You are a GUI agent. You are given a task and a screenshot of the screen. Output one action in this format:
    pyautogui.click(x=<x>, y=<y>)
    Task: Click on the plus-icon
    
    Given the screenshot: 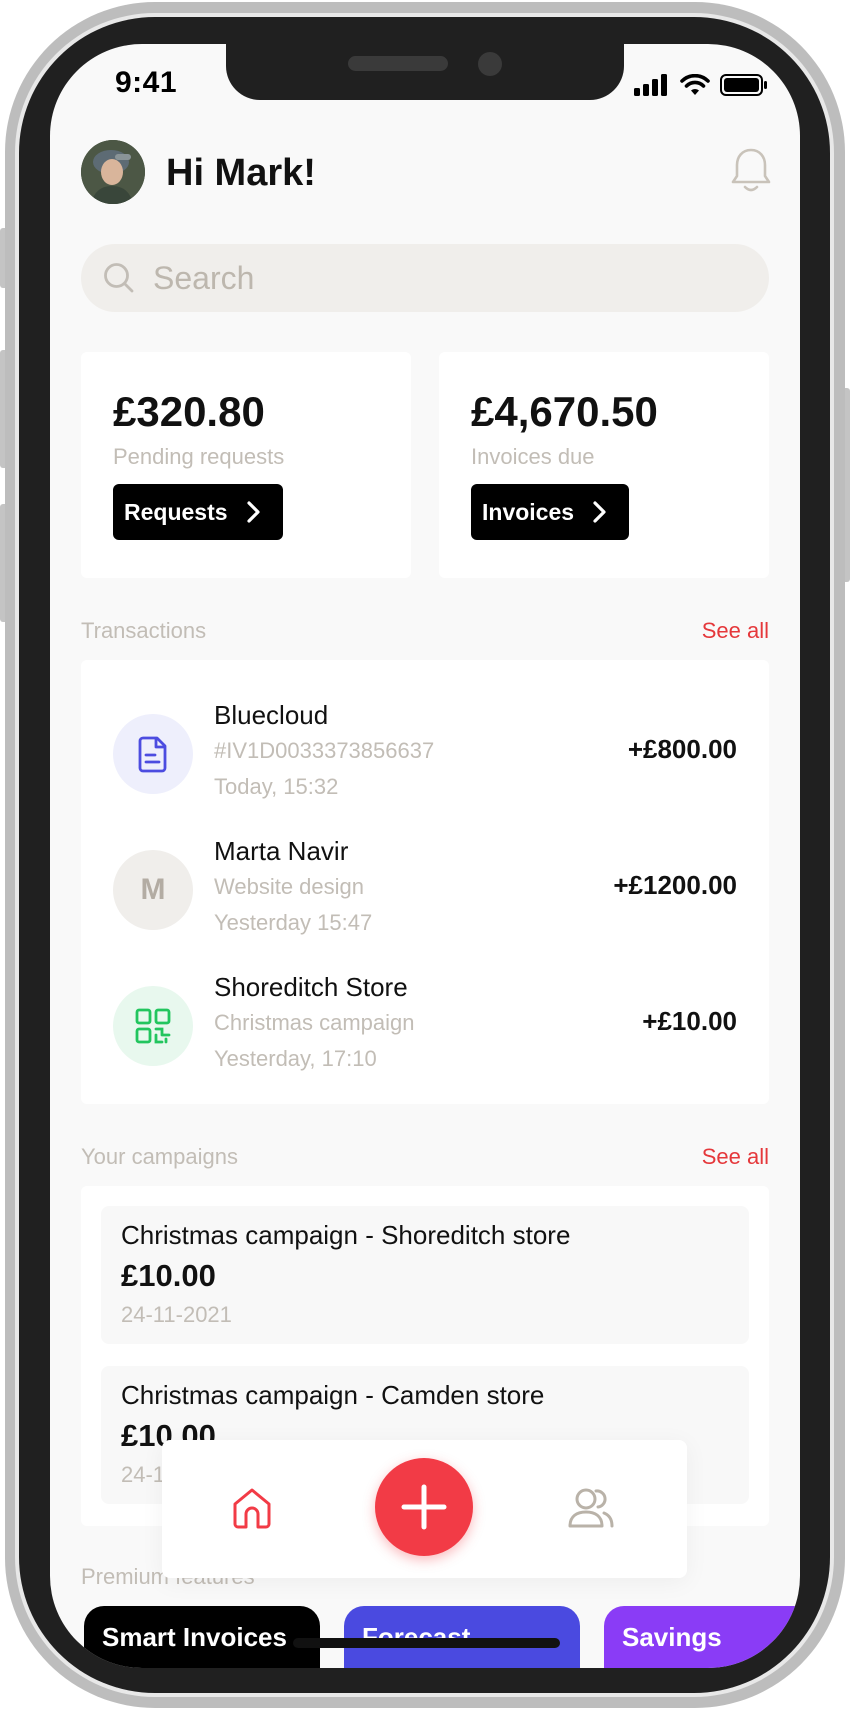 What is the action you would take?
    pyautogui.click(x=424, y=1507)
    